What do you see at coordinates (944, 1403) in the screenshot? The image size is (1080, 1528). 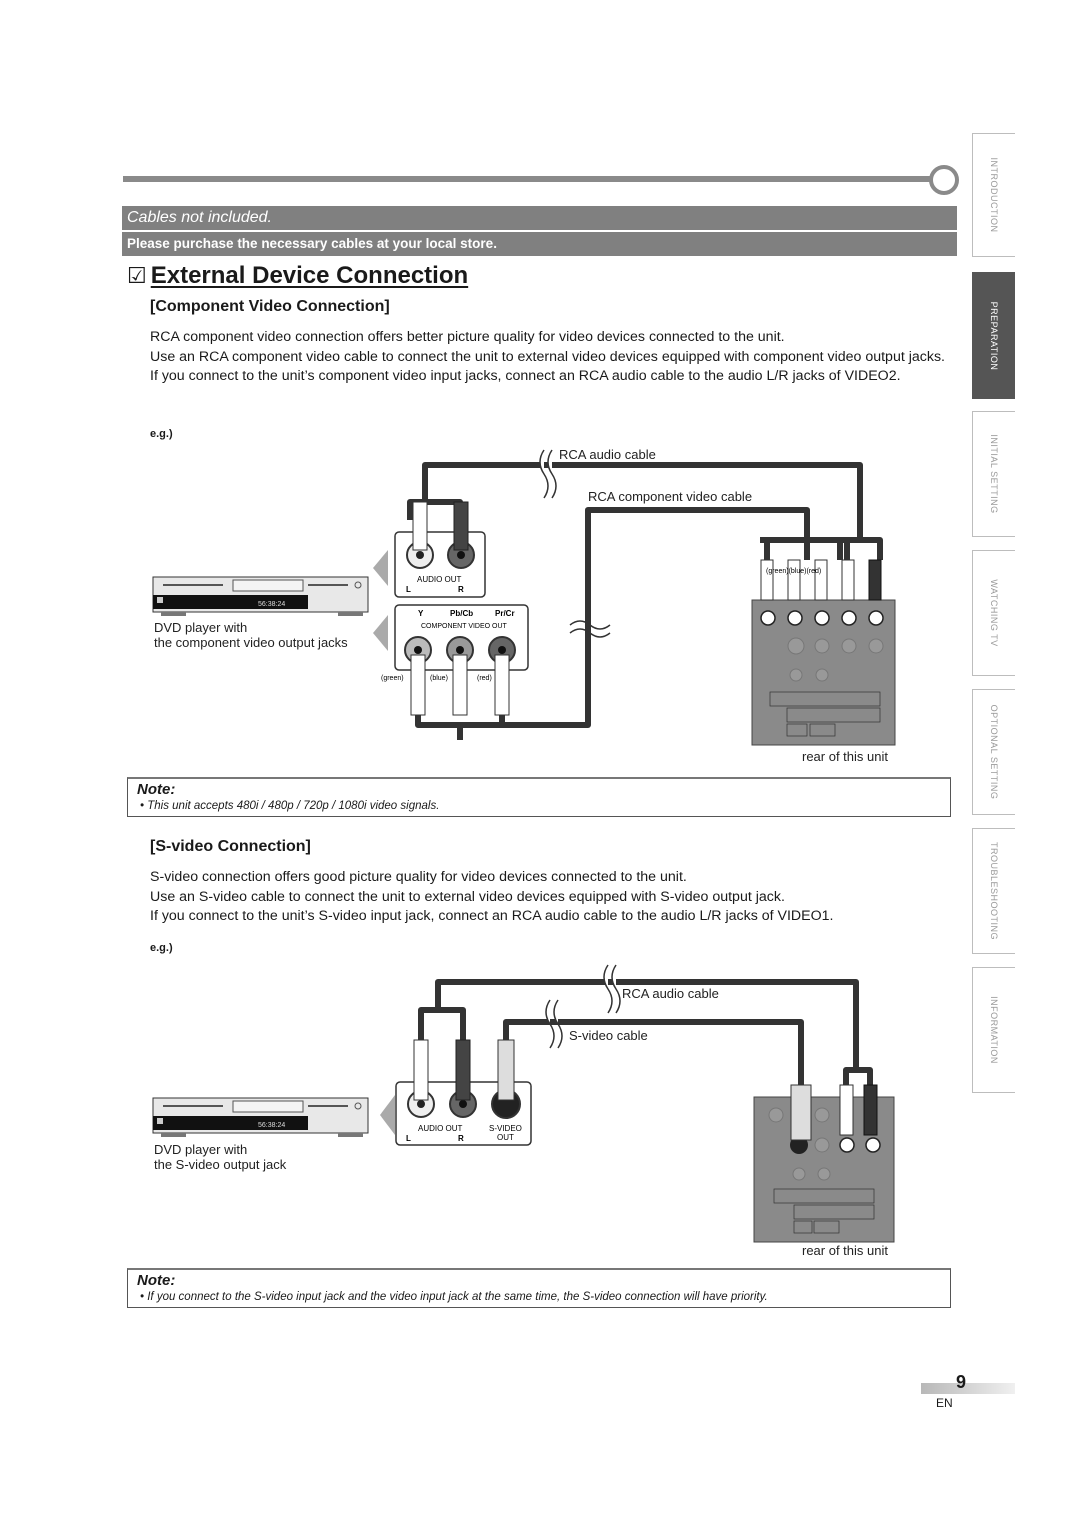 I see `language-code: EN` at bounding box center [944, 1403].